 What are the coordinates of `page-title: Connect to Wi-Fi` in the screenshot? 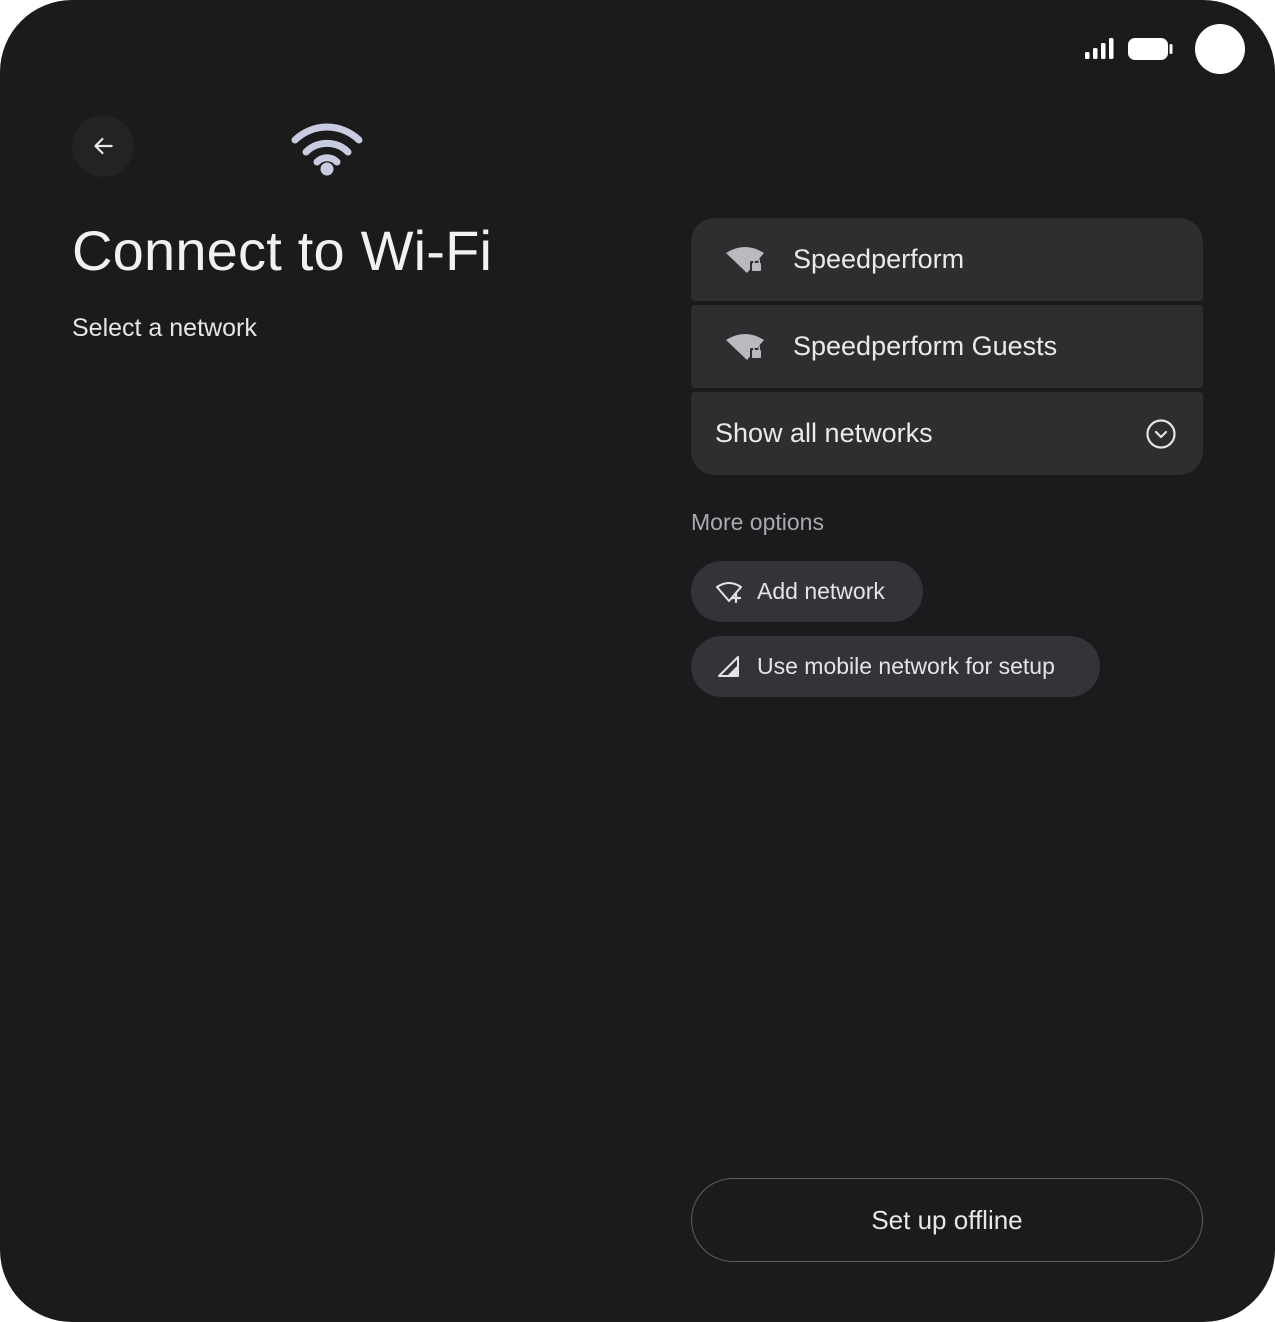 It's located at (282, 250).